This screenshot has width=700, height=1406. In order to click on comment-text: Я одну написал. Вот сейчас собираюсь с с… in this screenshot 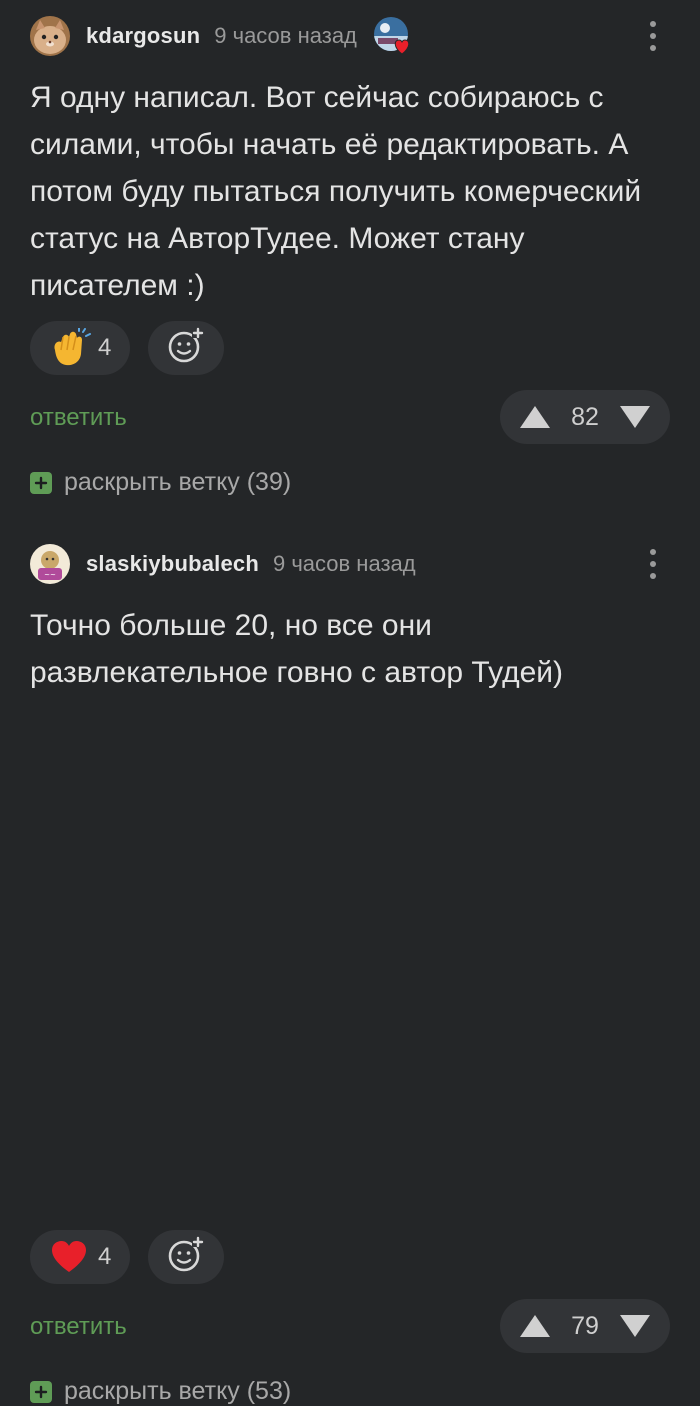, I will do `click(336, 191)`.